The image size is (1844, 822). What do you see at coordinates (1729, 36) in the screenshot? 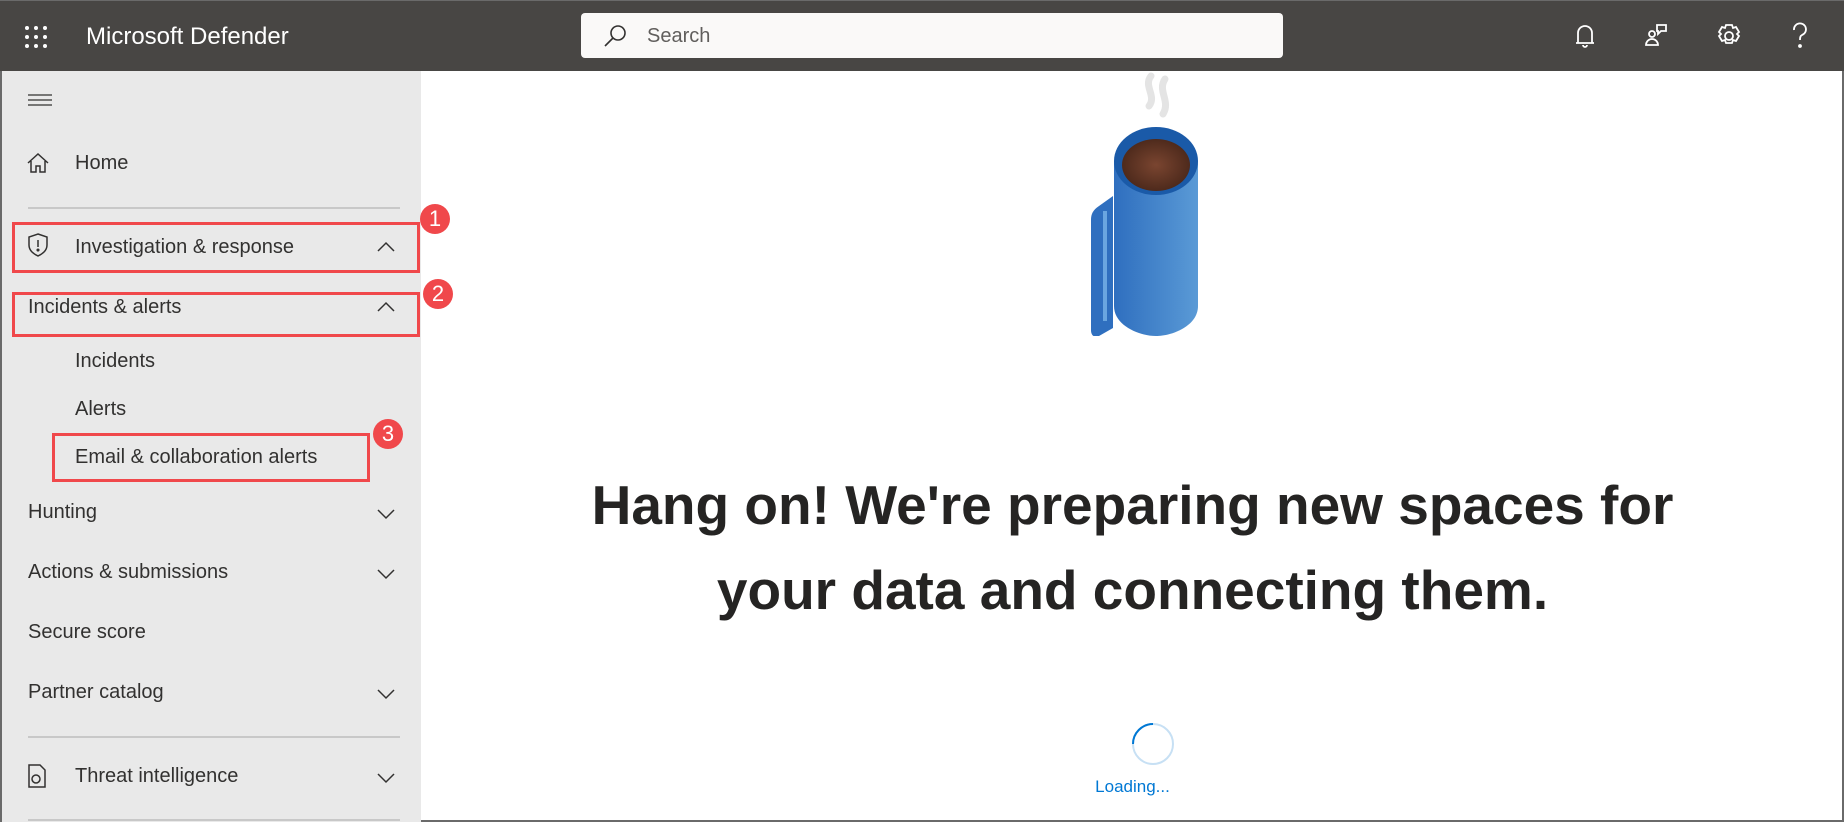
I see `gear-icon` at bounding box center [1729, 36].